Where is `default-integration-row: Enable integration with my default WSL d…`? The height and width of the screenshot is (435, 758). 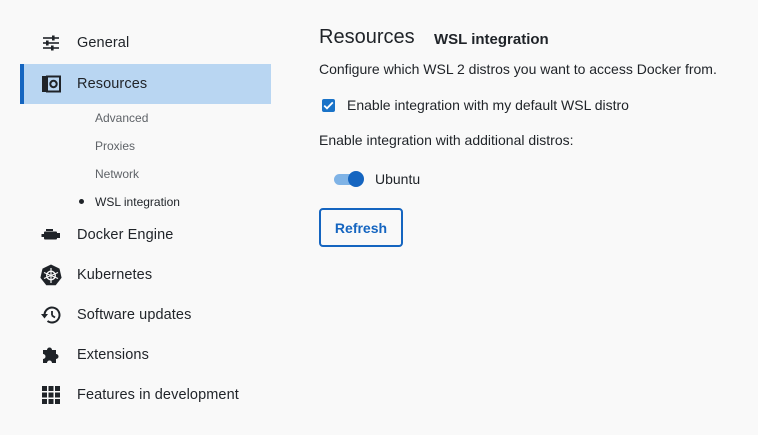
default-integration-row: Enable integration with my default WSL d… is located at coordinates (475, 105).